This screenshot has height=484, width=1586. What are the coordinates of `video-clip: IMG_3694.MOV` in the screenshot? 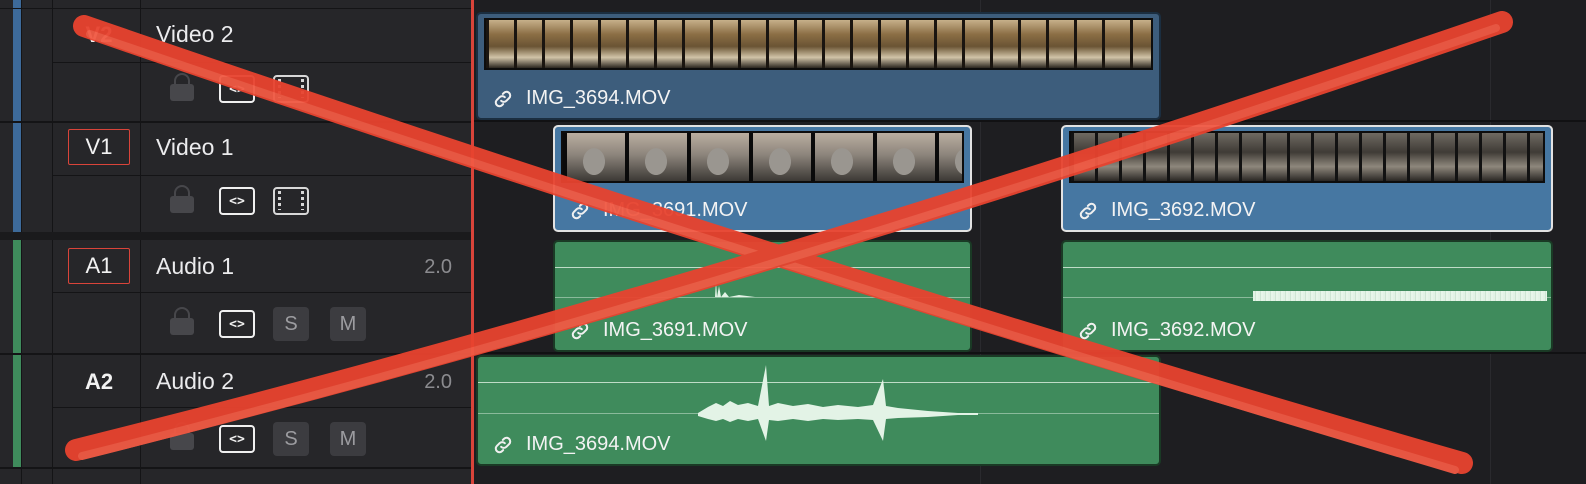 It's located at (818, 66).